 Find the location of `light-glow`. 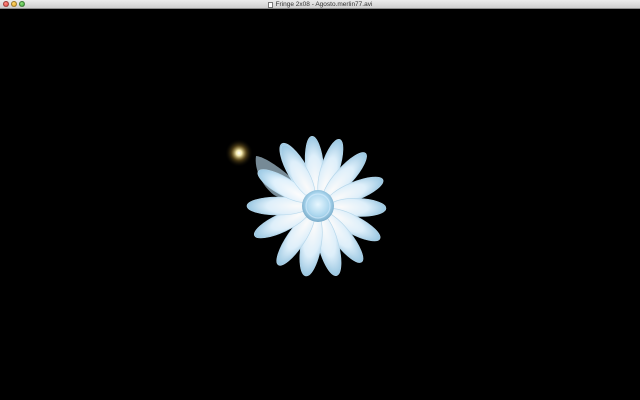

light-glow is located at coordinates (239, 153).